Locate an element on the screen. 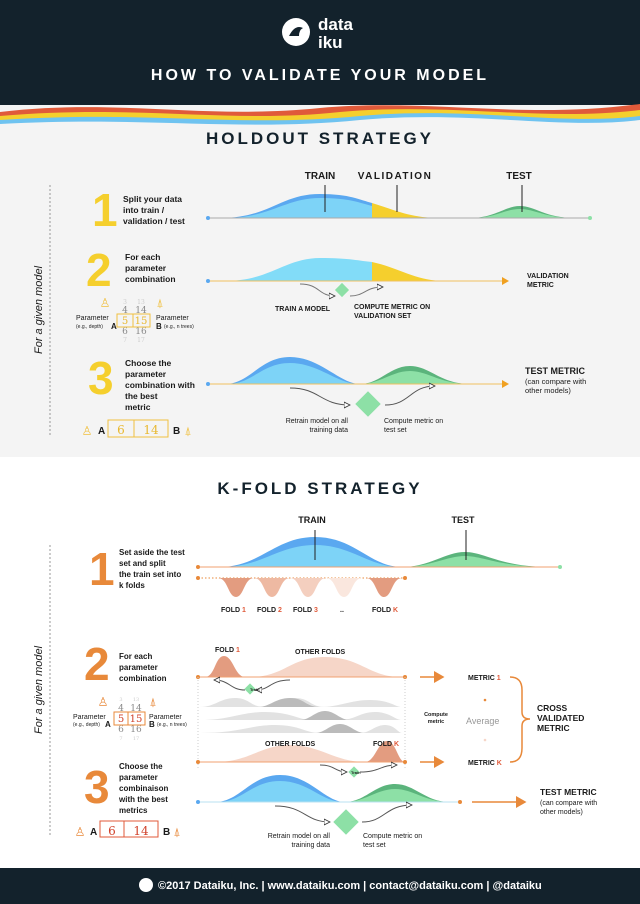 The image size is (640, 904). svg-text: combination is located at coordinates (150, 279).